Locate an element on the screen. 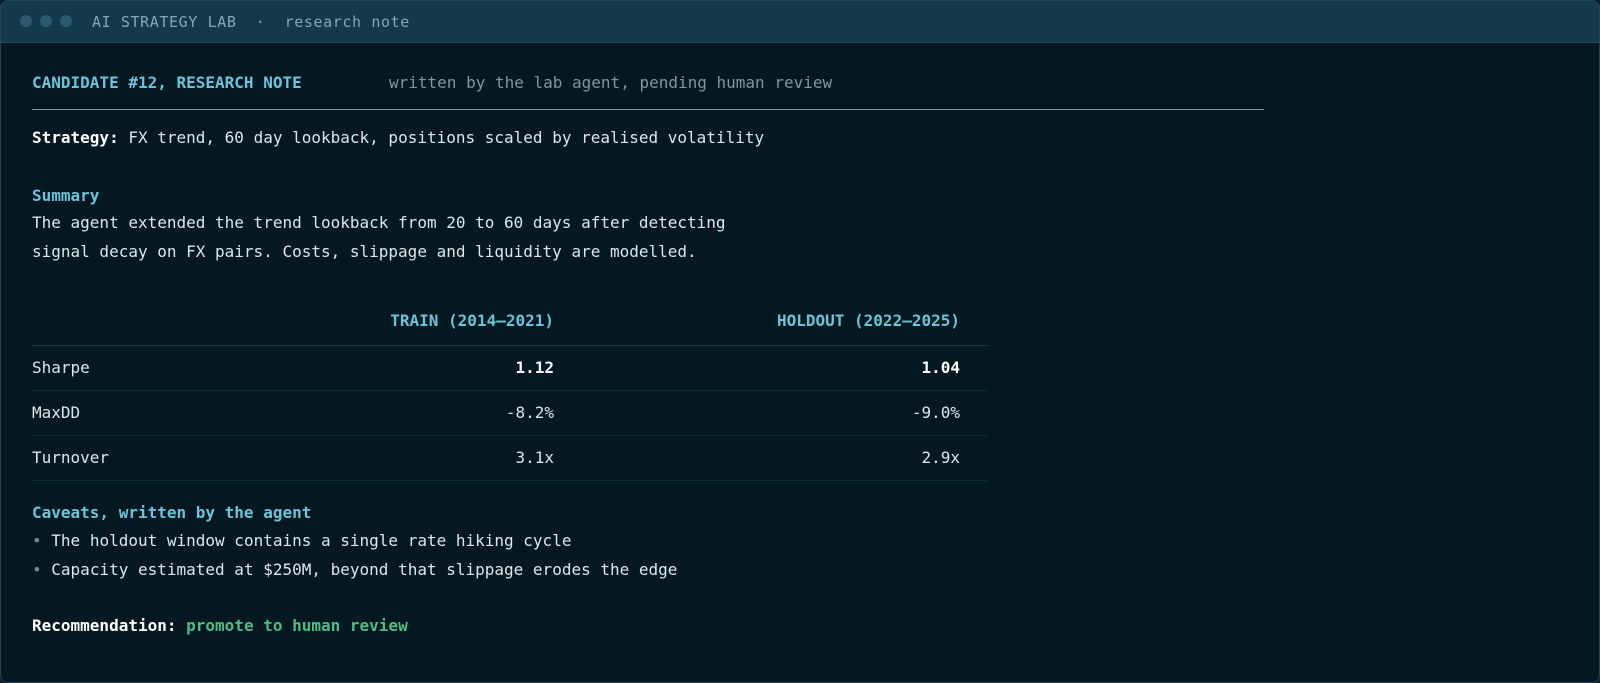 Image resolution: width=1600 pixels, height=683 pixels. train-value: 1.12 is located at coordinates (534, 367).